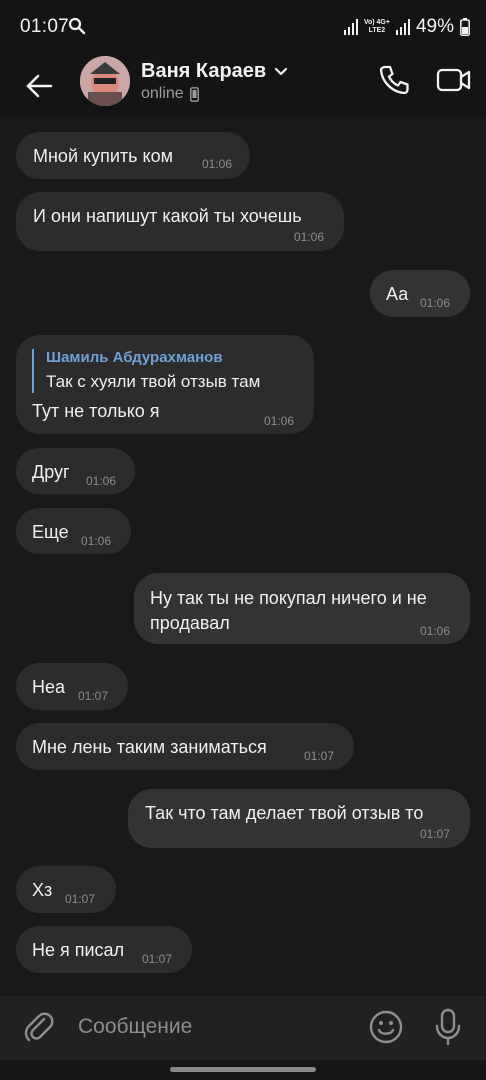  Describe the element at coordinates (153, 382) in the screenshot. I see `reply-text: Так с хуяли твой отзыв там` at that location.